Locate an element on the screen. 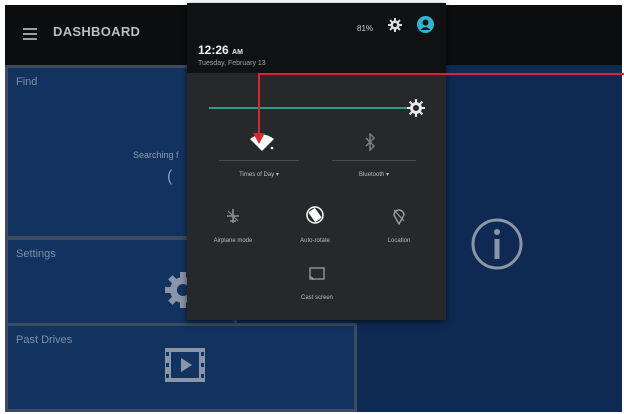  past-drives-tile: Past Drives is located at coordinates (181, 367).